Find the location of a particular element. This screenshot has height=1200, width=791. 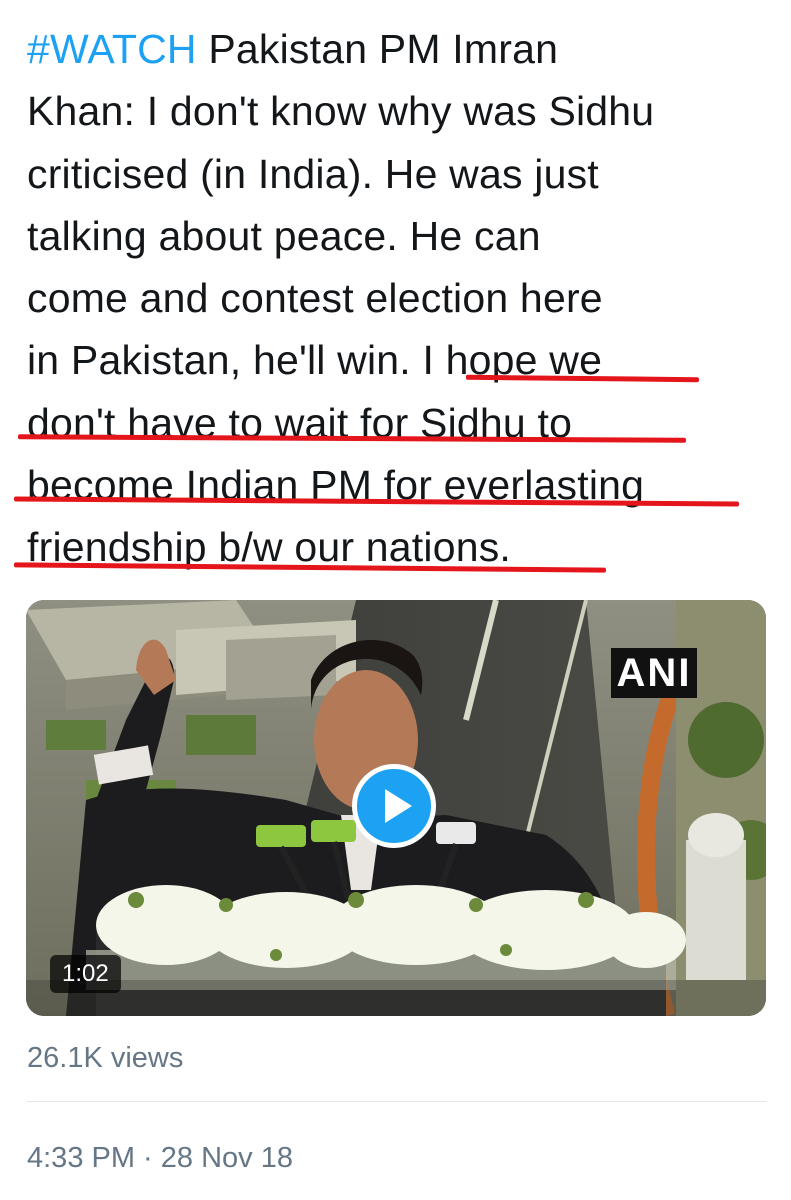

play-button is located at coordinates (394, 806).